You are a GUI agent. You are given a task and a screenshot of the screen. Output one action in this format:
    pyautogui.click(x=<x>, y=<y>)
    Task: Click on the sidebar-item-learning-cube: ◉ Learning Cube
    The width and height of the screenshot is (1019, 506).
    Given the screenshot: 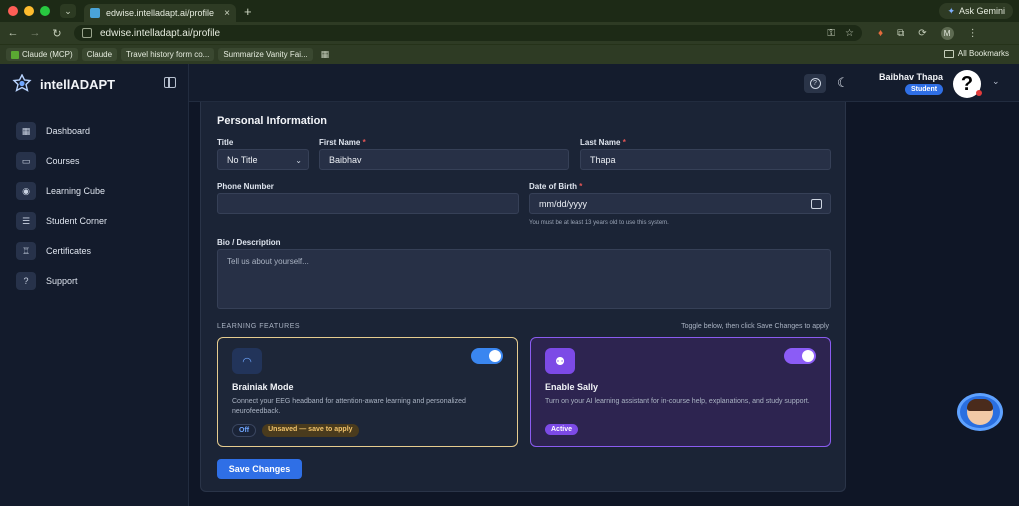 What is the action you would take?
    pyautogui.click(x=61, y=191)
    